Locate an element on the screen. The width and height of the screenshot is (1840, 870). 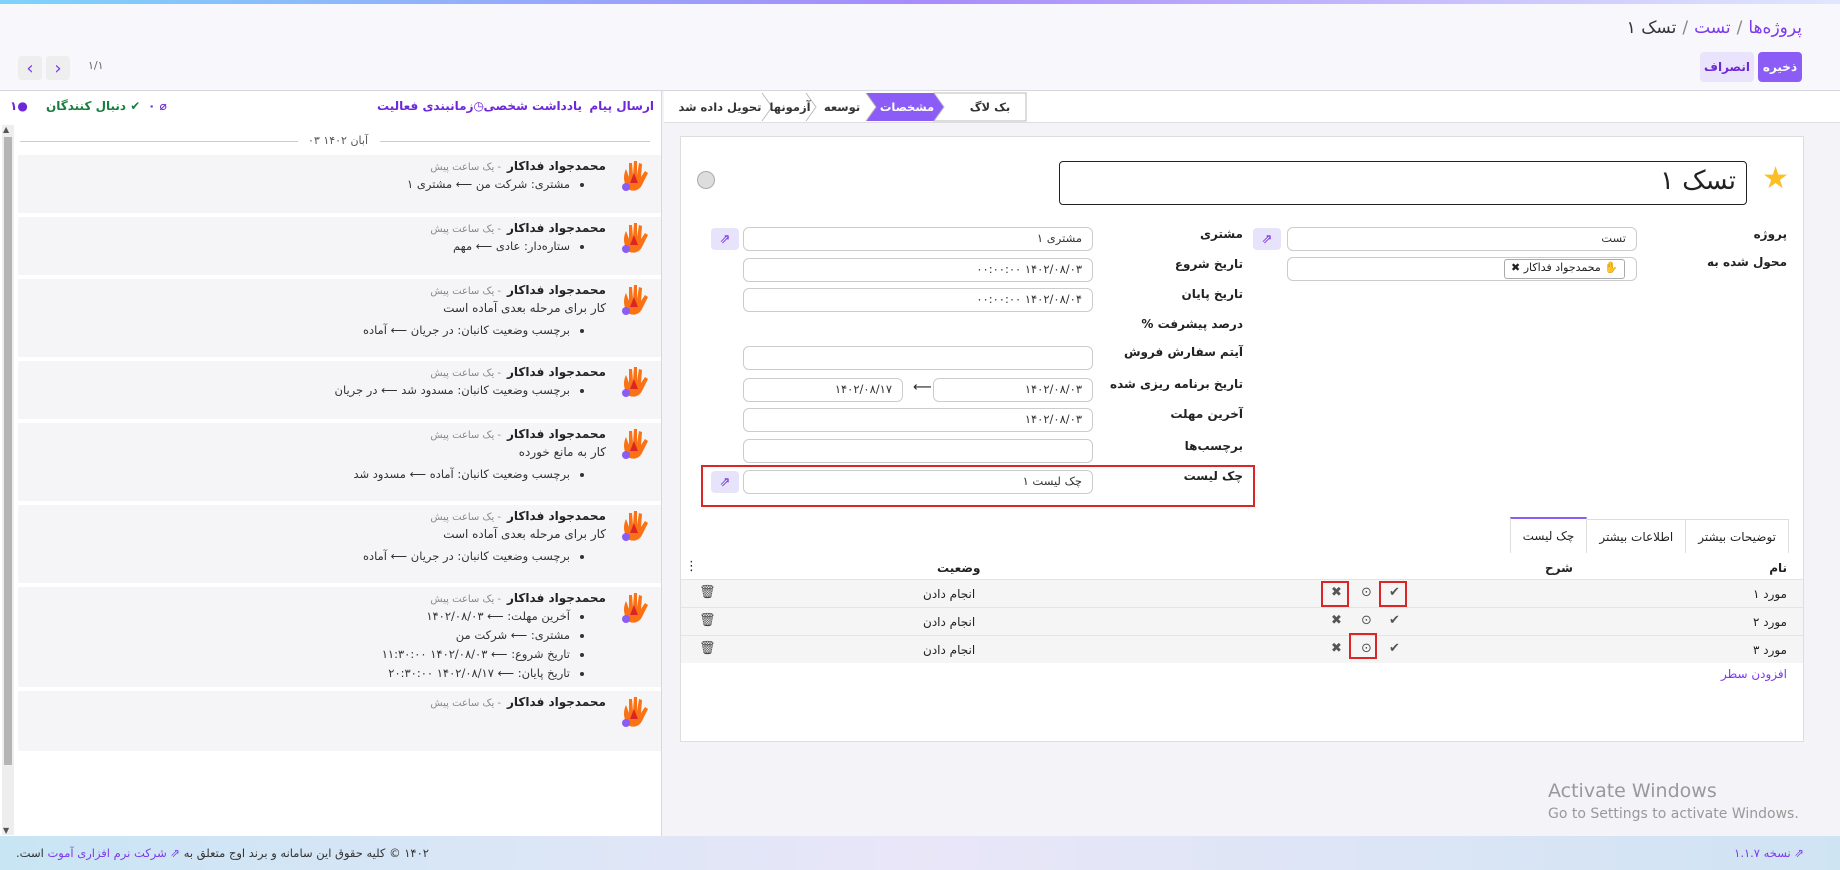
customer-field: مشتری ۱ is located at coordinates (918, 239).